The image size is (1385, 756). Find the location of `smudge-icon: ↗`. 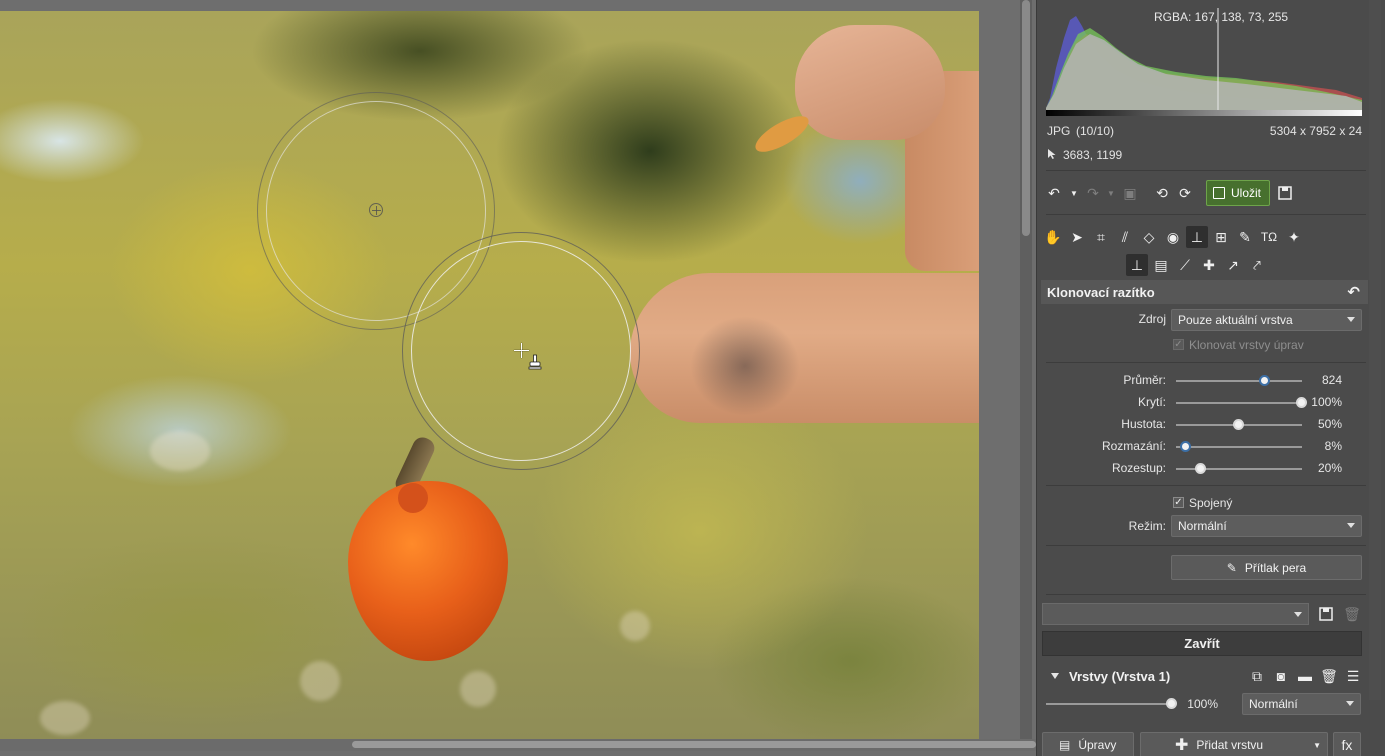

smudge-icon: ↗ is located at coordinates (1233, 265).